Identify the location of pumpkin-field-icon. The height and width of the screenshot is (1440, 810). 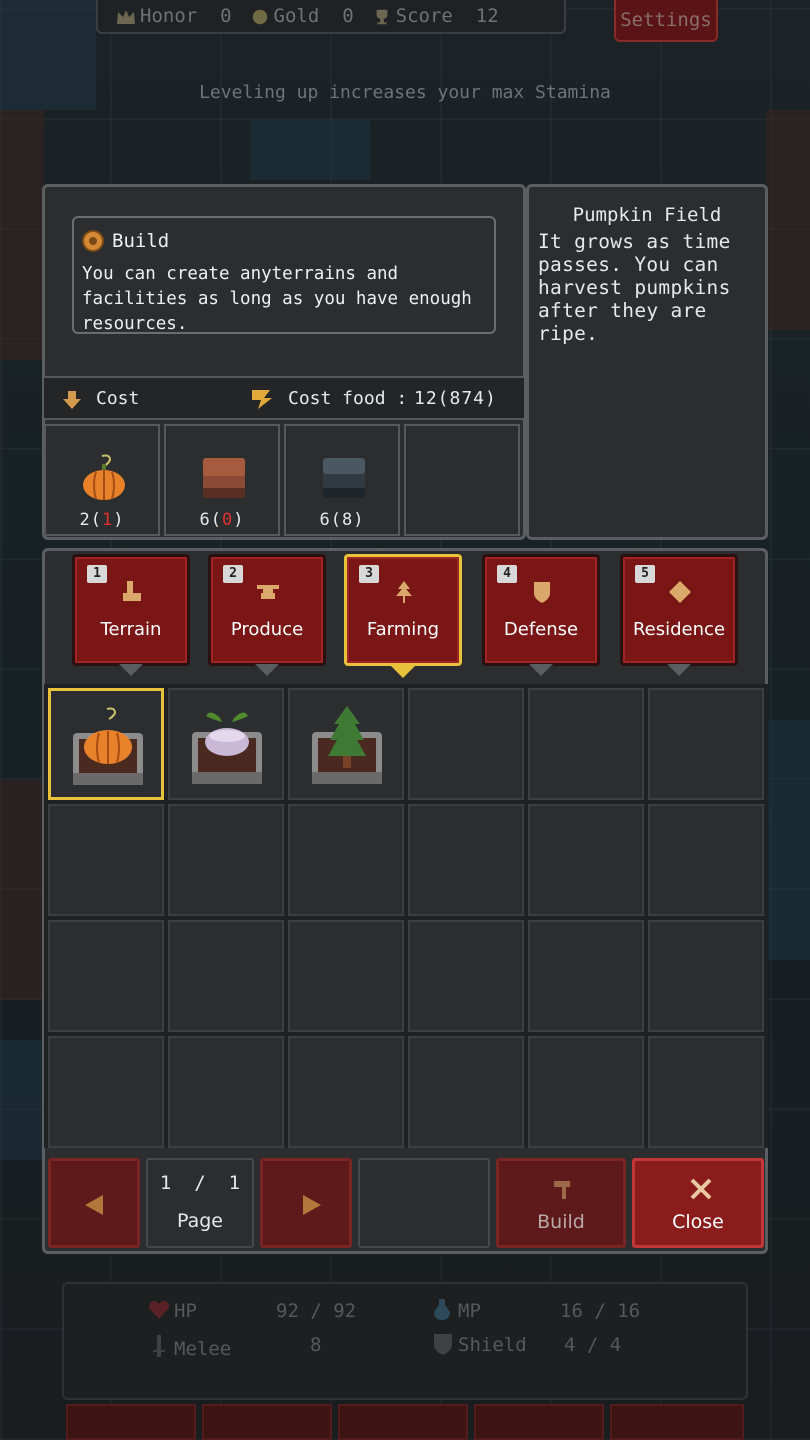
(108, 746).